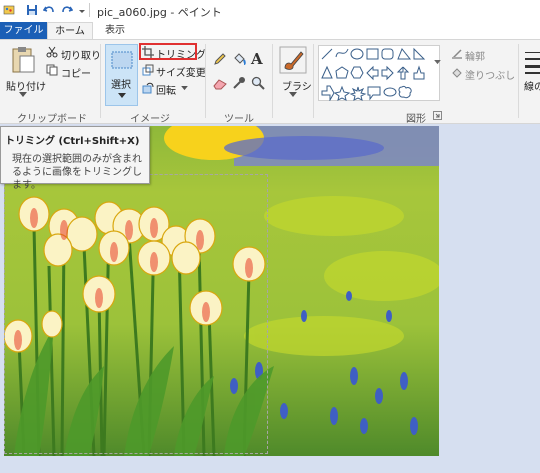 This screenshot has height=473, width=540. Describe the element at coordinates (220, 59) in the screenshot. I see `pencil-icon` at that location.